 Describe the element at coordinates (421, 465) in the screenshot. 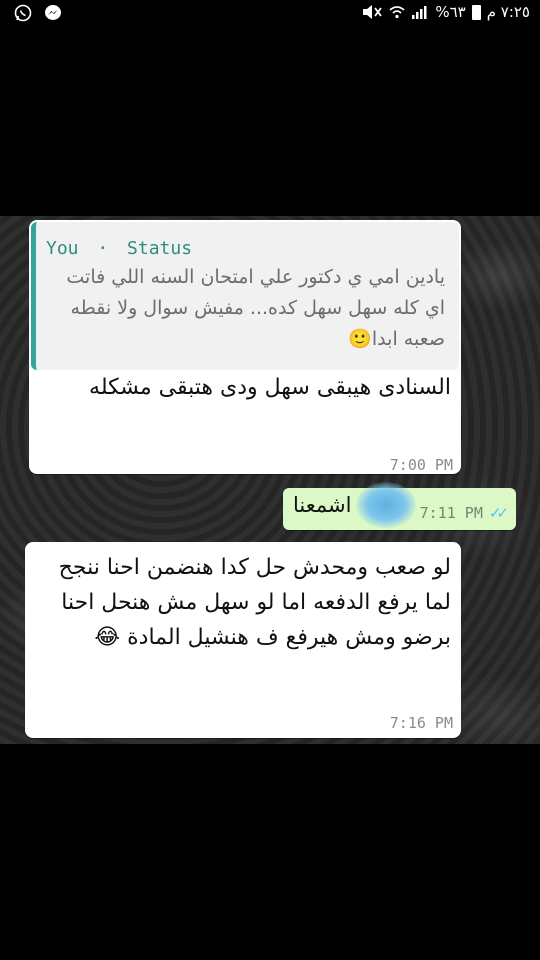

I see `message-time: 7:00 PM` at that location.